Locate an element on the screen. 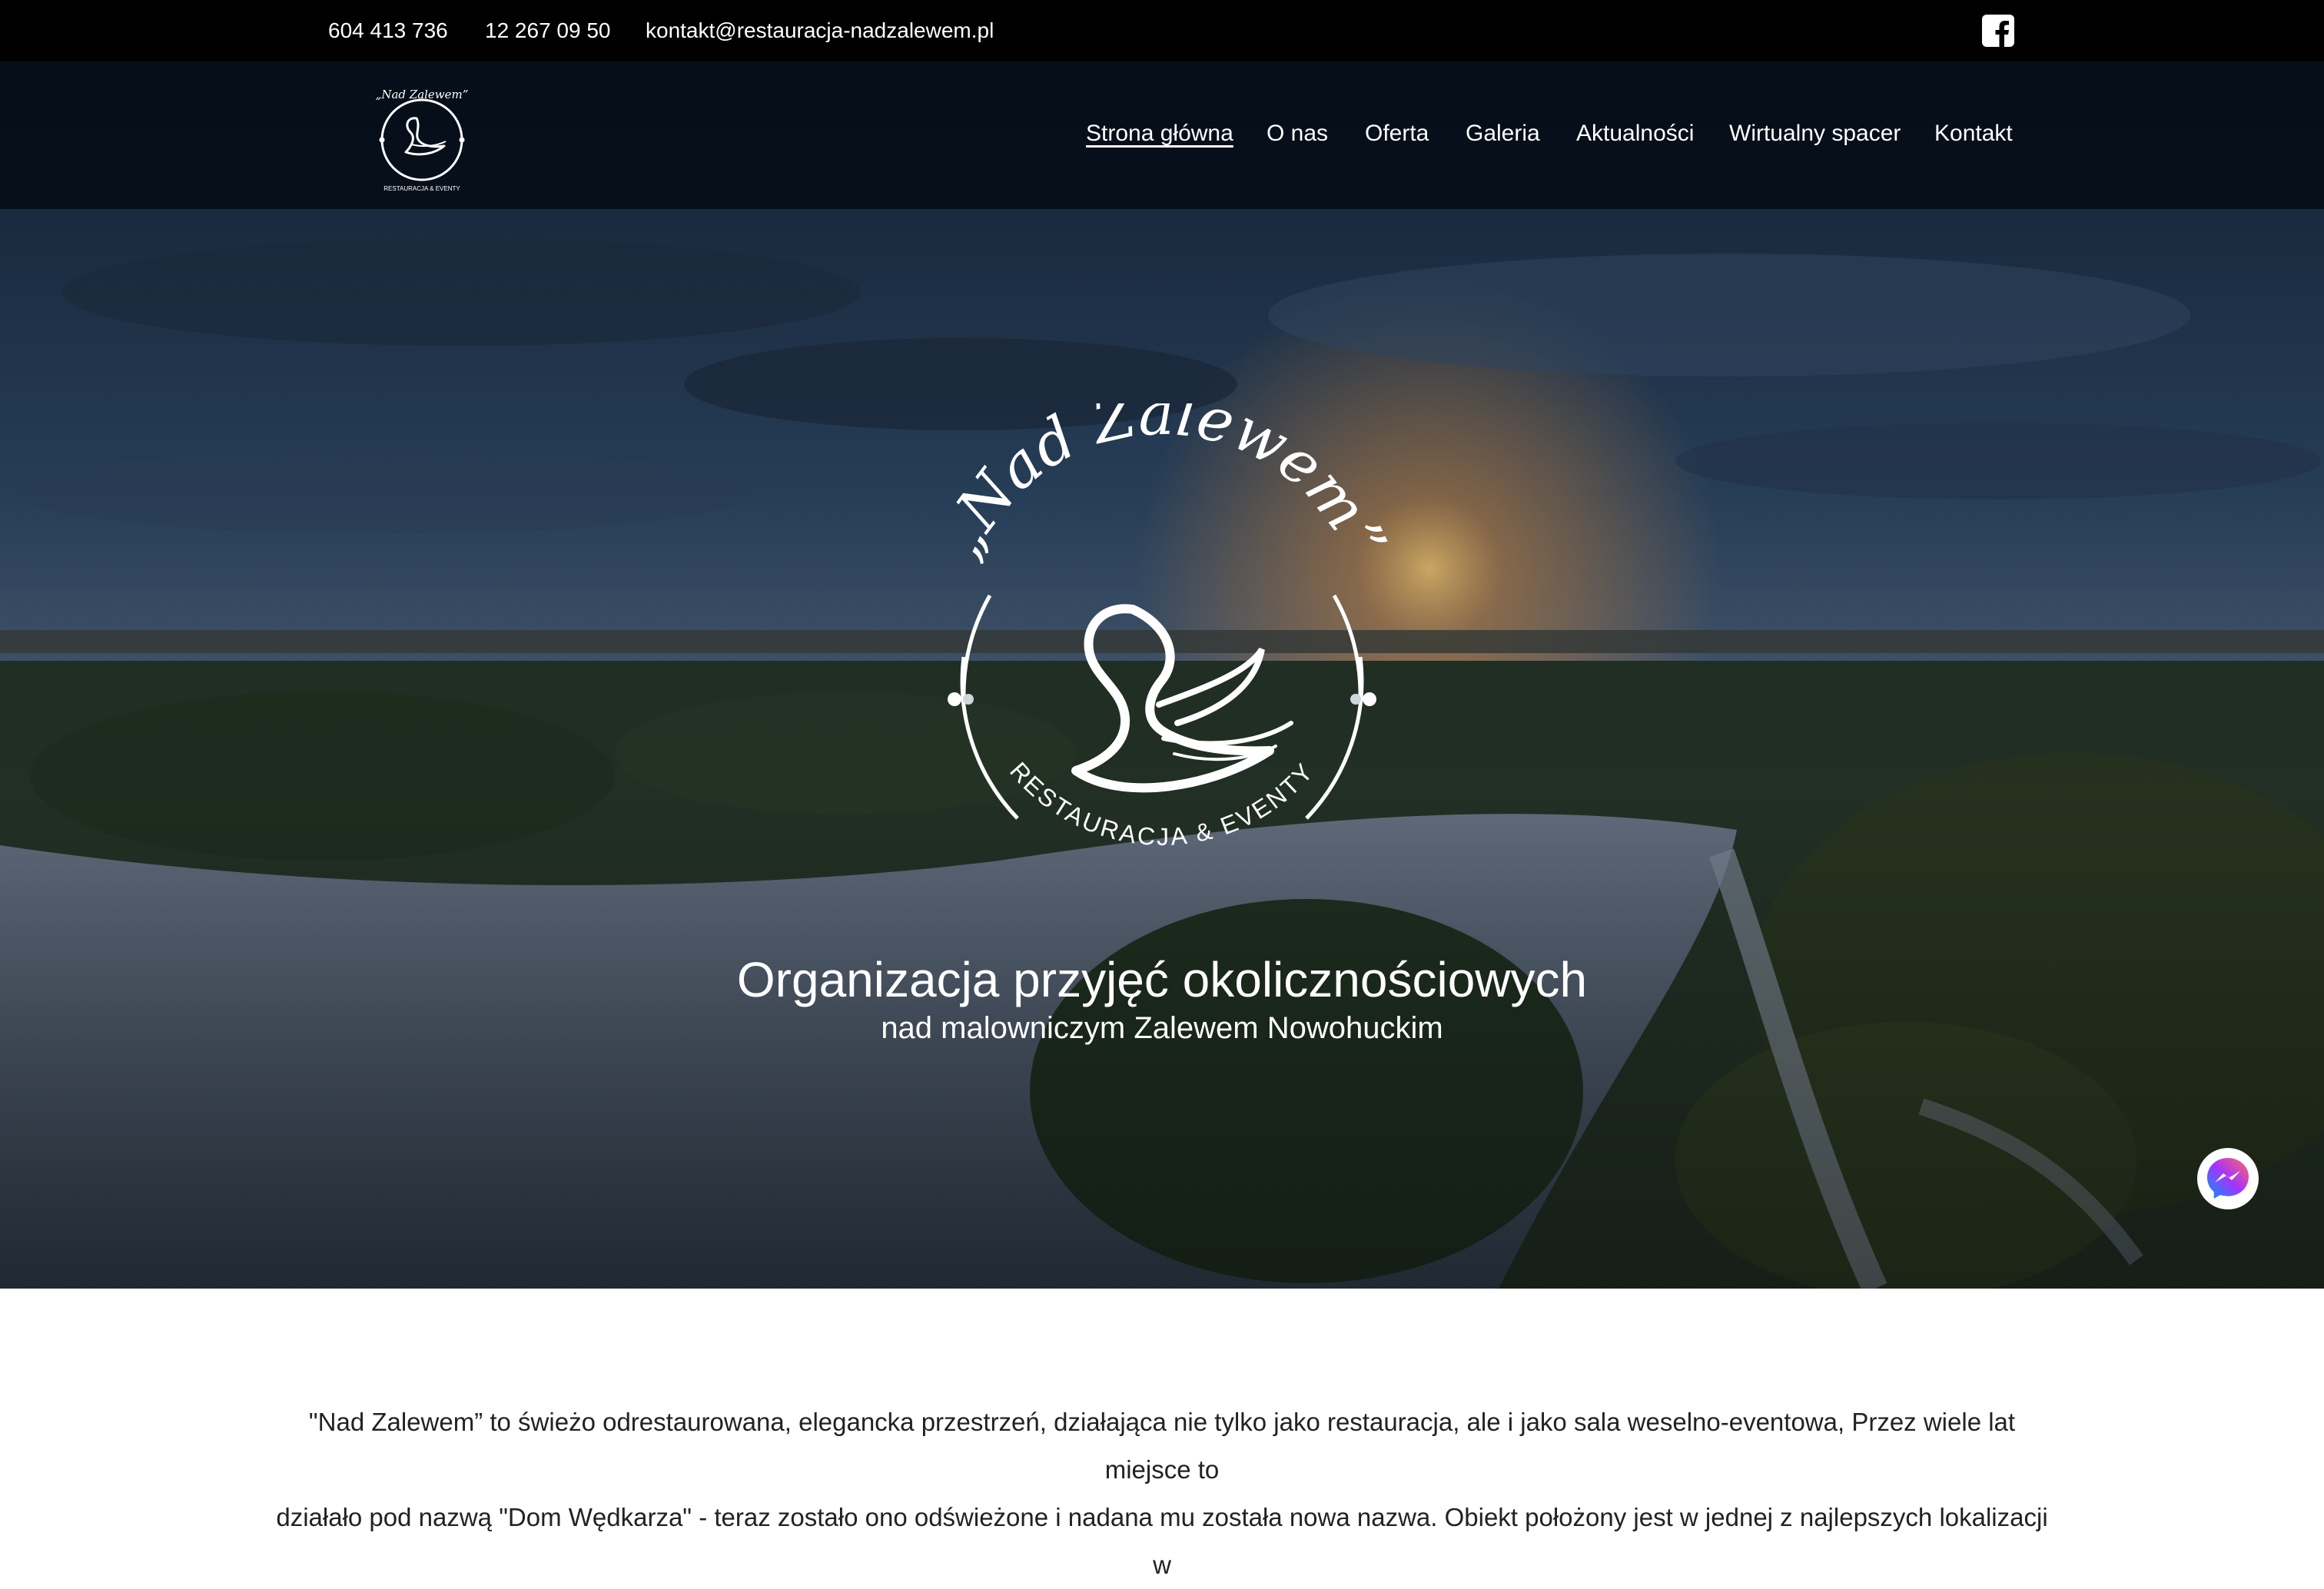 The width and height of the screenshot is (2324, 1589). email-link: kontakt@restauracja-nadzalewem.pl is located at coordinates (820, 31).